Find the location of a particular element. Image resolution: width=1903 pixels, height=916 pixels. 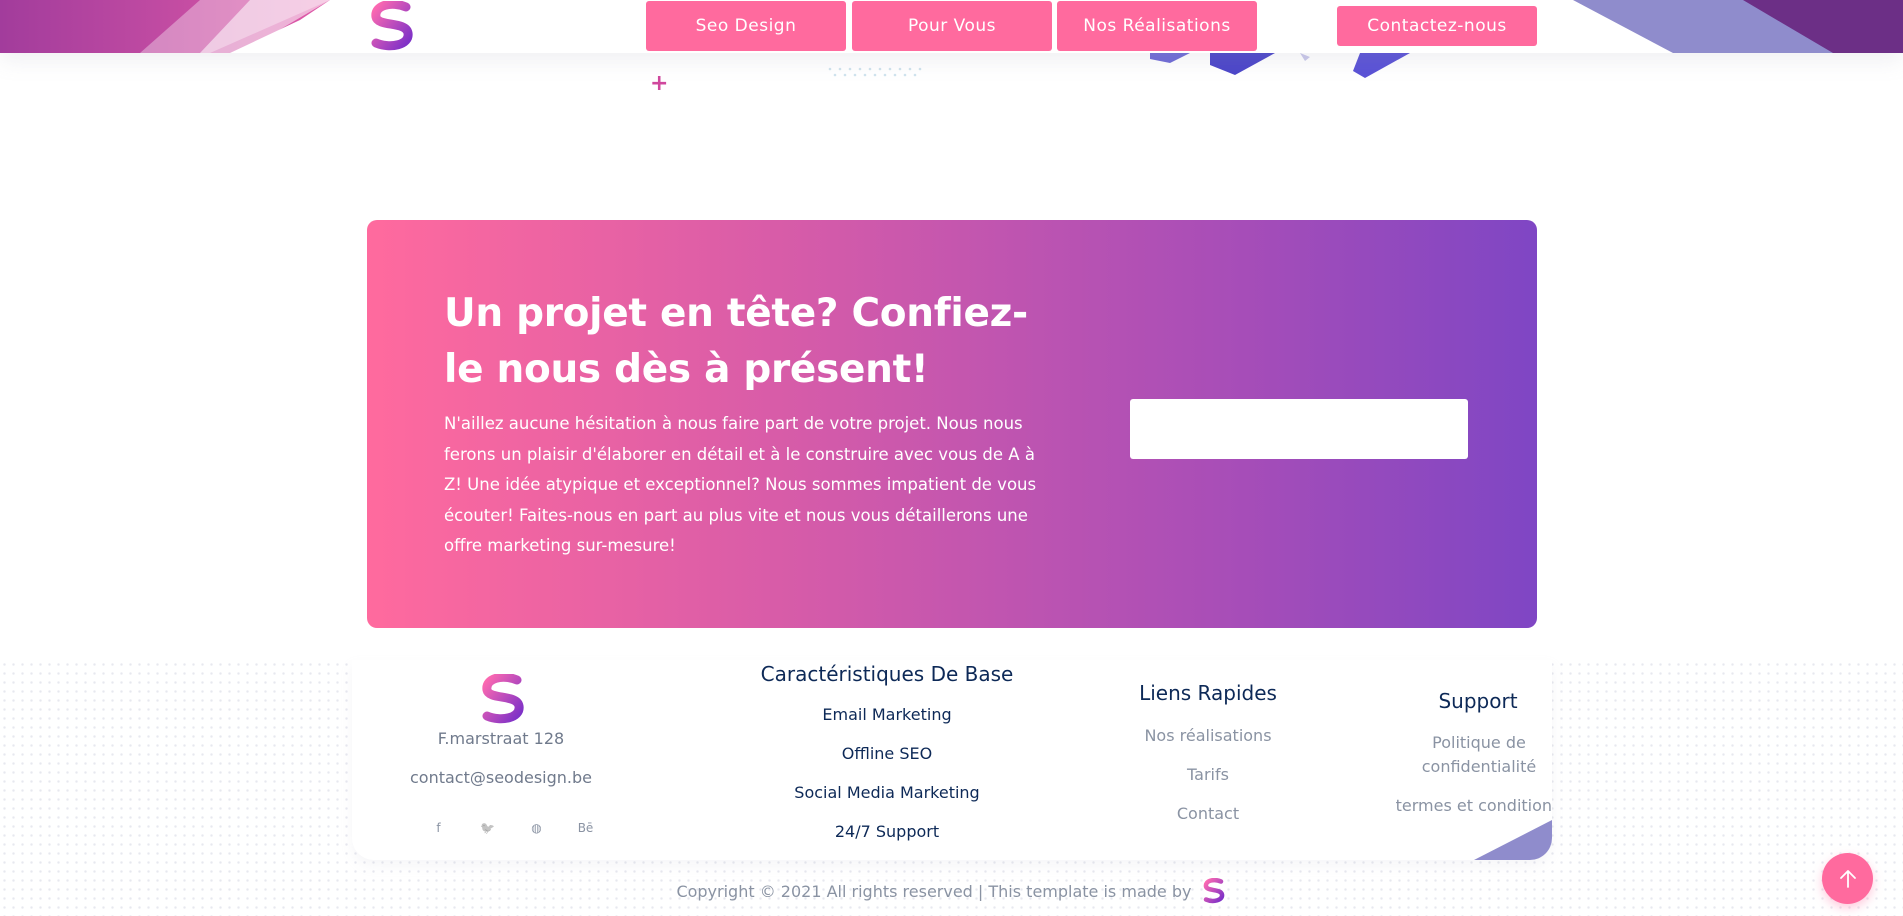

quick-link: Tarifs is located at coordinates (1208, 775).